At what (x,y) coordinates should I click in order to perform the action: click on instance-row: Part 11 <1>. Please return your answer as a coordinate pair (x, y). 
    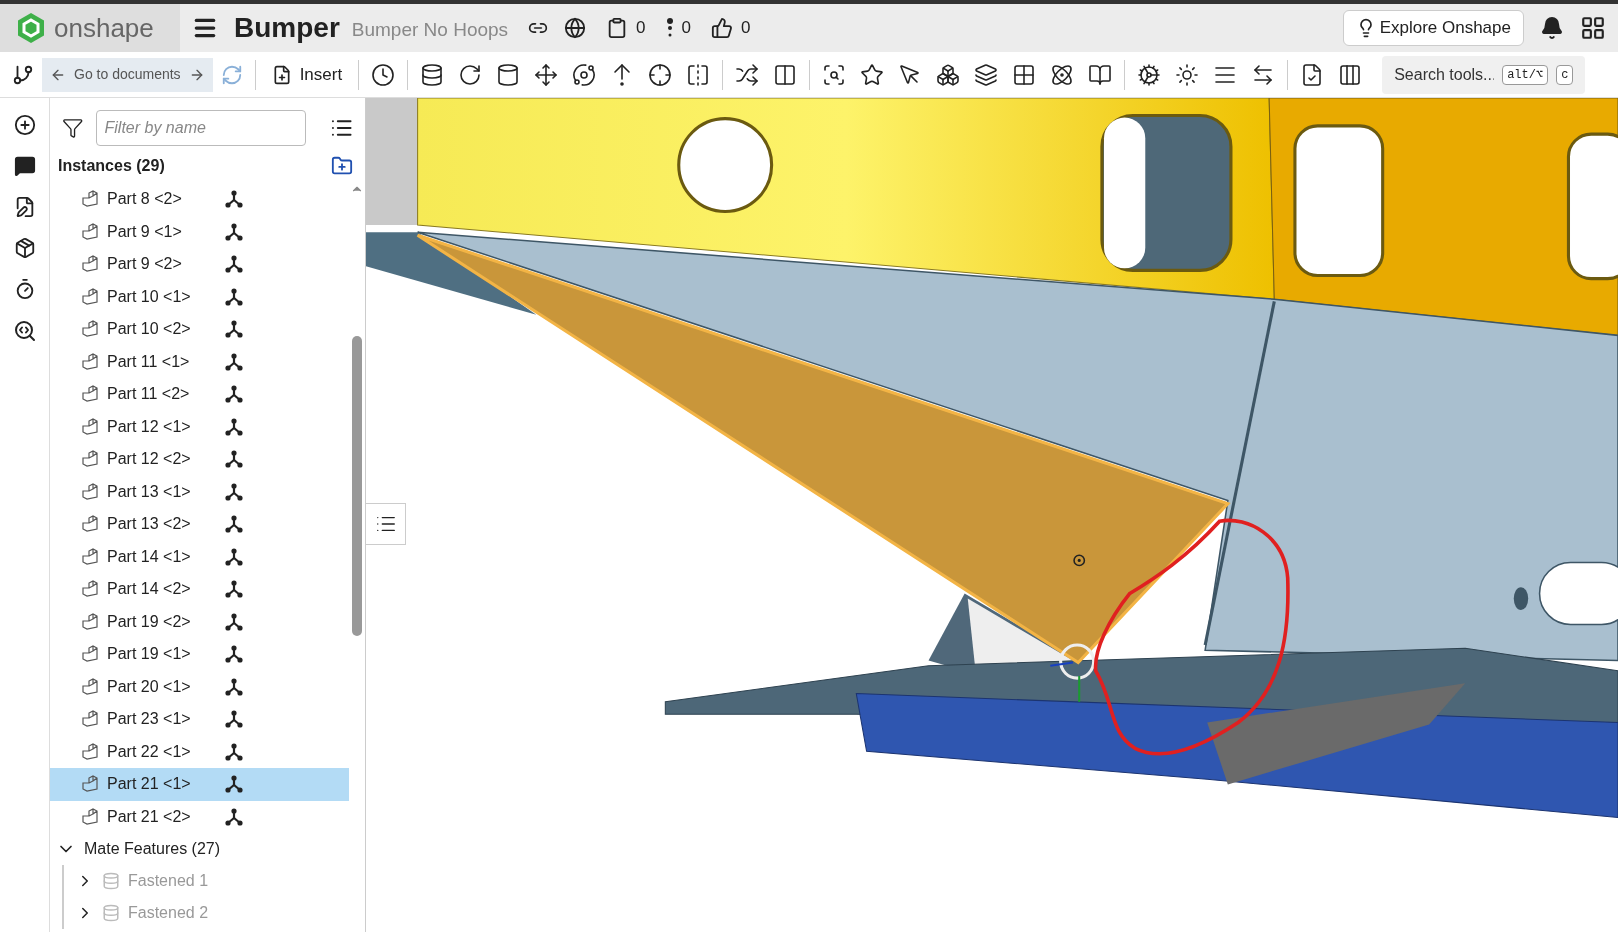
    Looking at the image, I should click on (199, 361).